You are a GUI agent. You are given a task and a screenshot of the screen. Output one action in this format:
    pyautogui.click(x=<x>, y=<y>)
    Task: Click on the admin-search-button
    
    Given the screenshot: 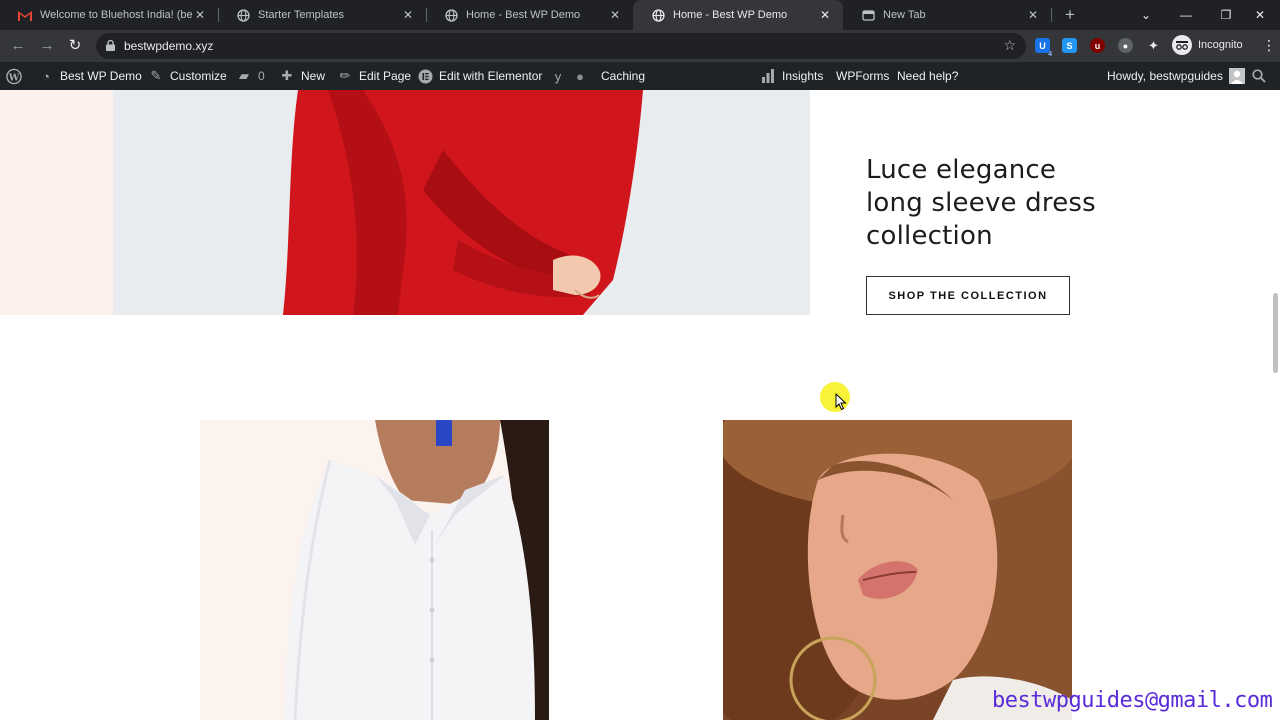 What is the action you would take?
    pyautogui.click(x=1262, y=76)
    